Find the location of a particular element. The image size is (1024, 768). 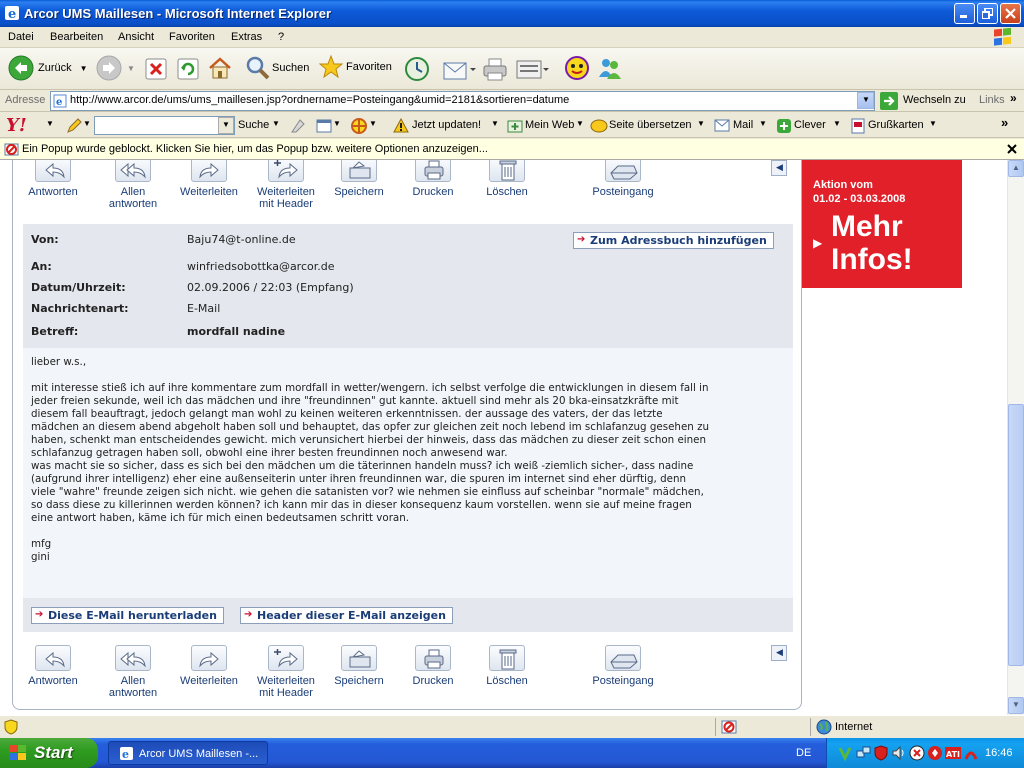

print-icon is located at coordinates (495, 69).